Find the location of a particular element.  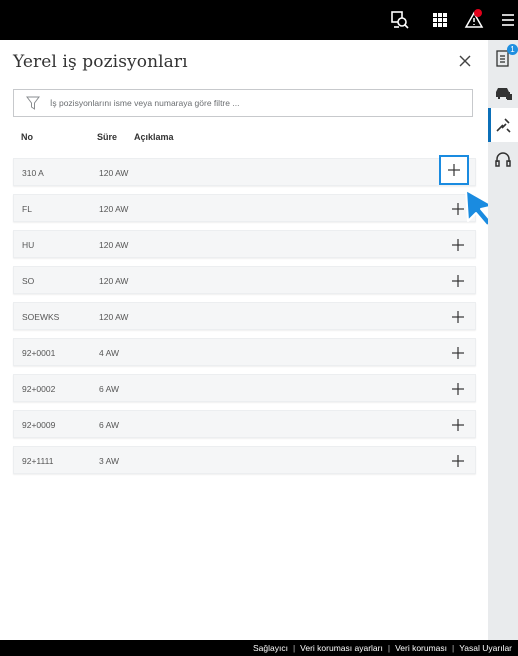

row-number: 310 A is located at coordinates (33, 173).